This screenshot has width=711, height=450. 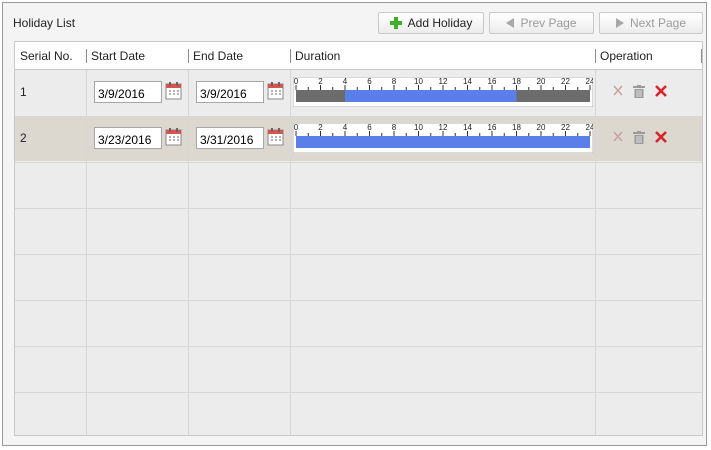 What do you see at coordinates (626, 56) in the screenshot?
I see `column-header-operation: Operation` at bounding box center [626, 56].